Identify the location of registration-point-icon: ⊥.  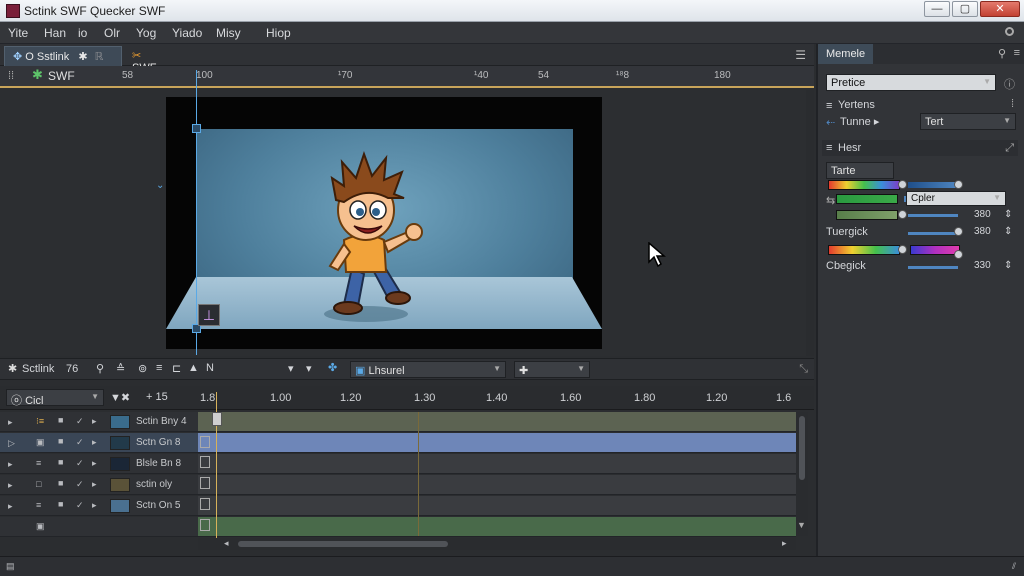
(209, 315).